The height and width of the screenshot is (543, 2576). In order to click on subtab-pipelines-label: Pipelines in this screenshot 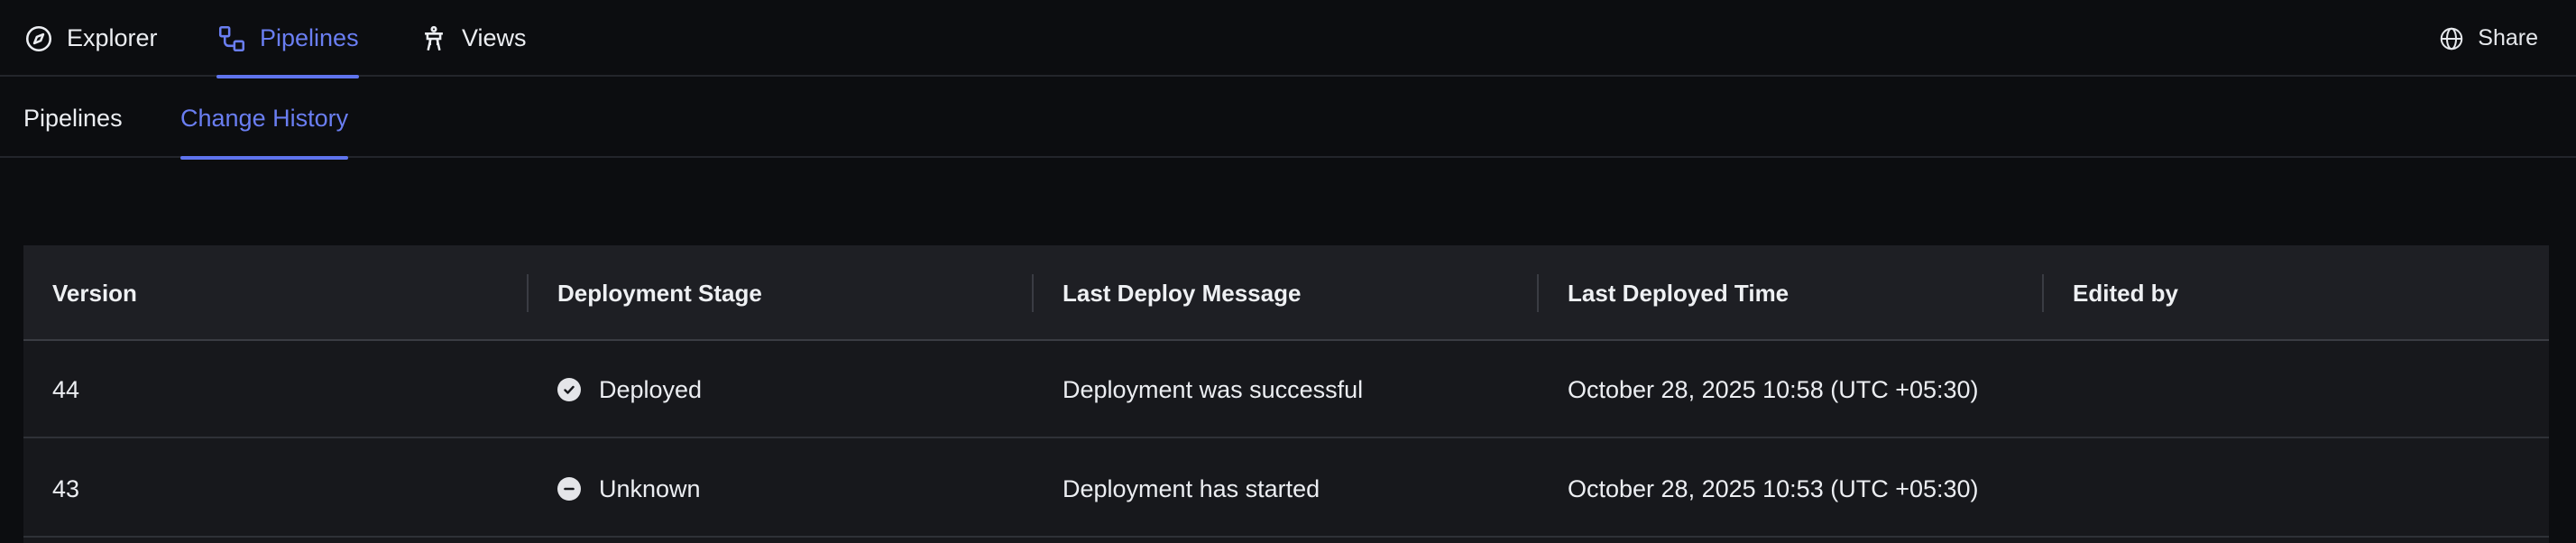, I will do `click(73, 118)`.